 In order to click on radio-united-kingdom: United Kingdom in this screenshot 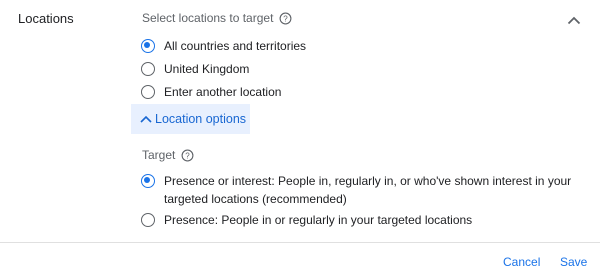, I will do `click(195, 70)`.